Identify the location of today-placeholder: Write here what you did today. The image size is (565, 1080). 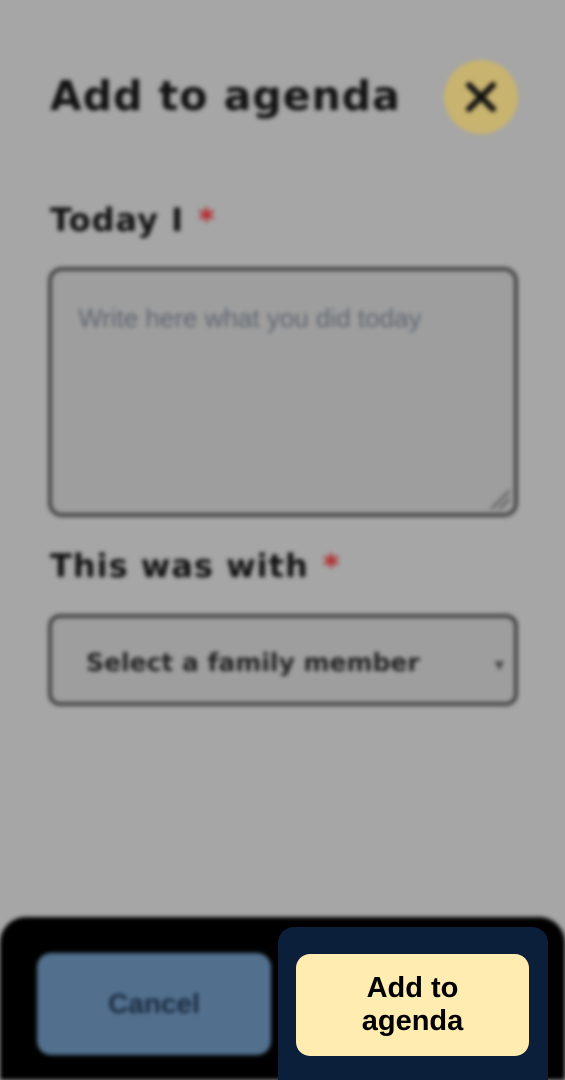
(250, 318).